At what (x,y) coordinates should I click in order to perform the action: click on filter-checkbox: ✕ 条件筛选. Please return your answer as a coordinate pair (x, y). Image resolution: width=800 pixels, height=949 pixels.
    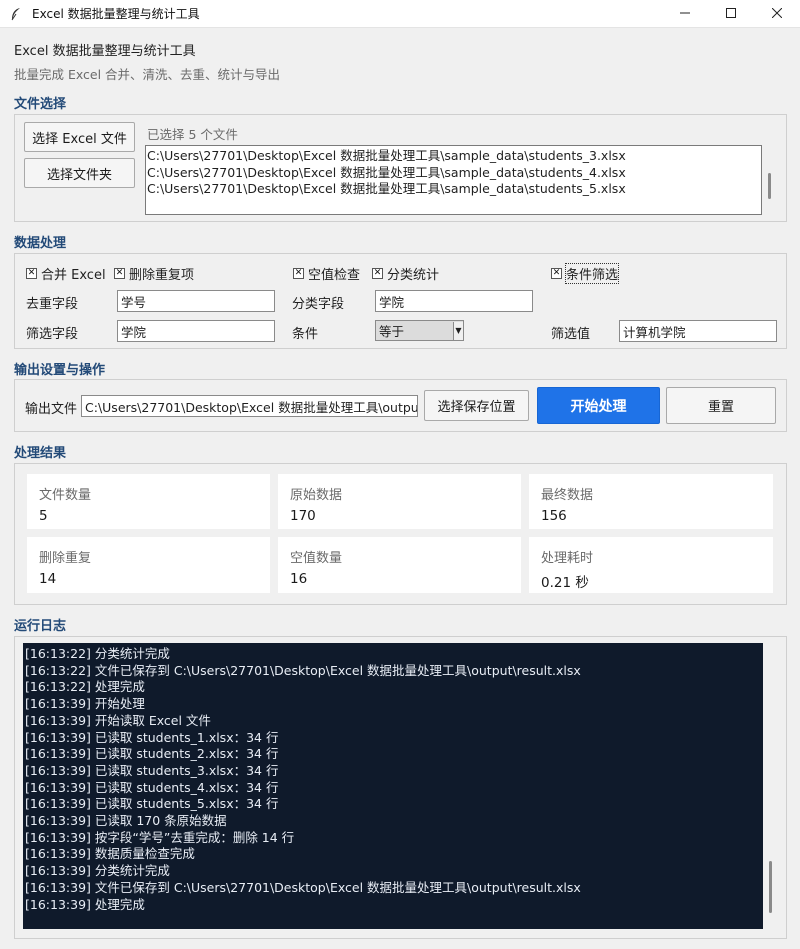
    Looking at the image, I should click on (585, 273).